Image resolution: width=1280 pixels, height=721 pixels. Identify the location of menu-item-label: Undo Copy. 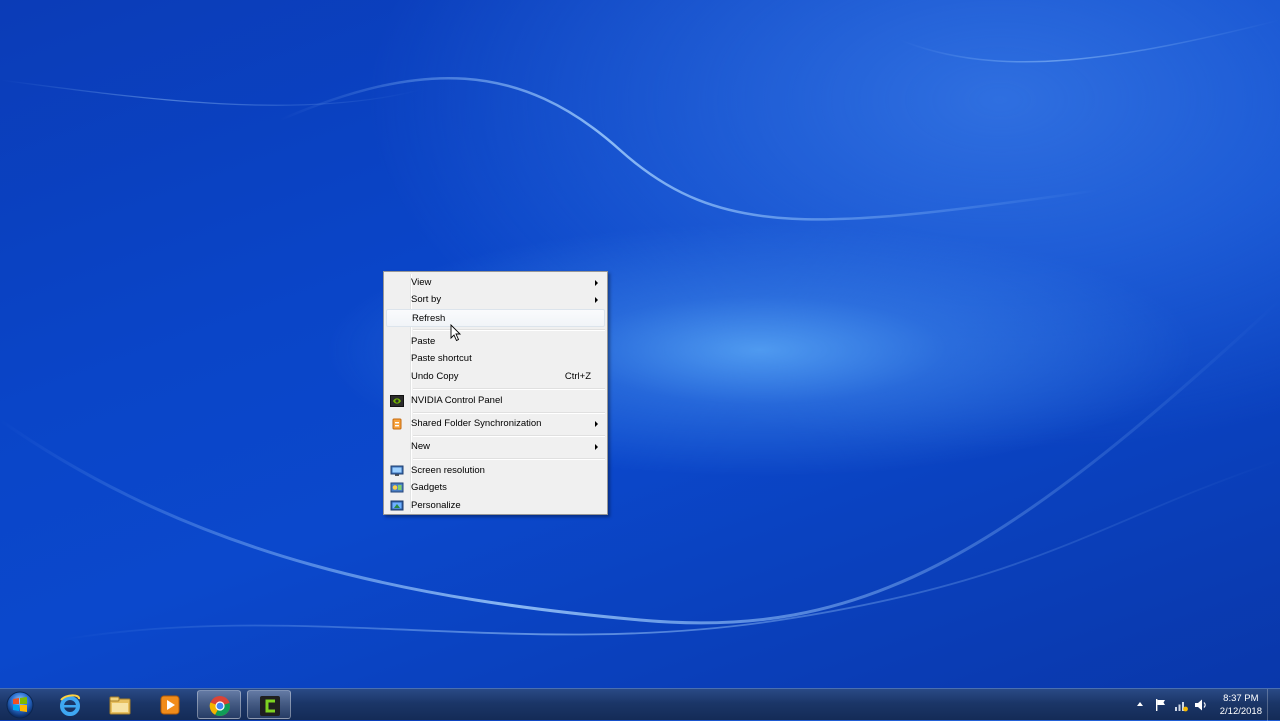
(435, 376).